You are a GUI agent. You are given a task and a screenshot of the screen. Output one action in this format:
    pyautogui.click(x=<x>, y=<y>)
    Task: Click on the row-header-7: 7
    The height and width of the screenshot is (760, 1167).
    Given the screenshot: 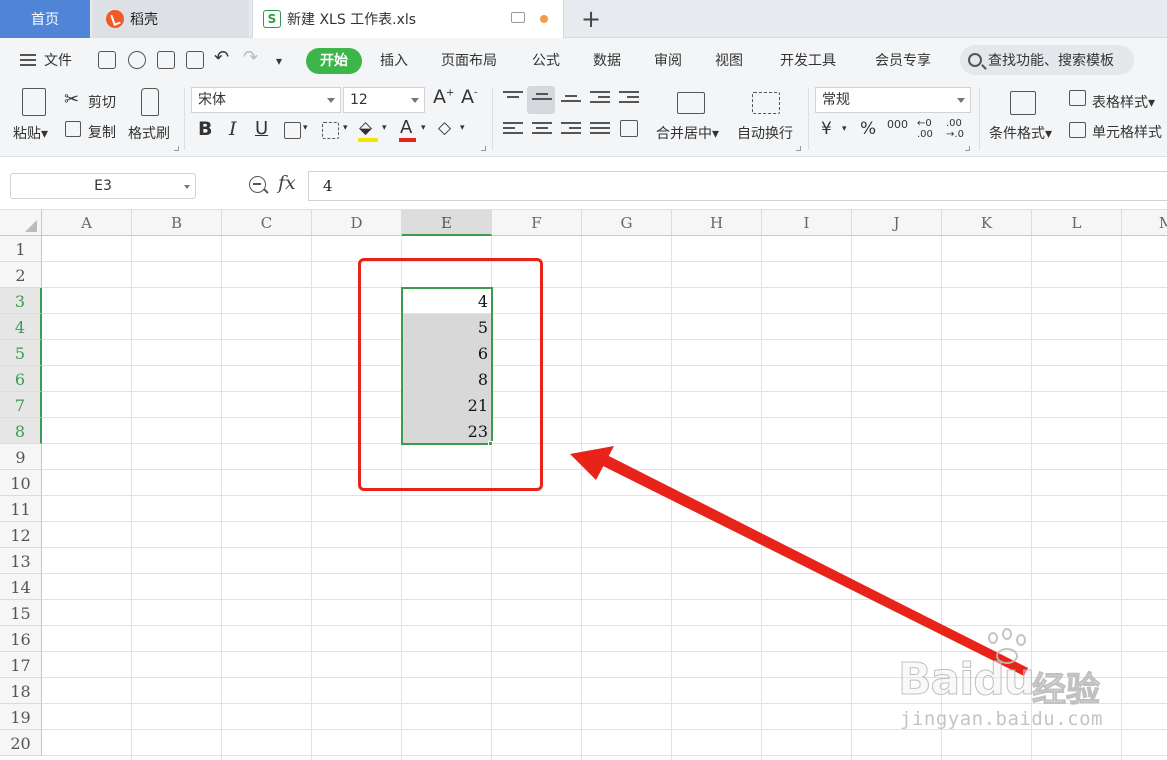 What is the action you would take?
    pyautogui.click(x=21, y=405)
    